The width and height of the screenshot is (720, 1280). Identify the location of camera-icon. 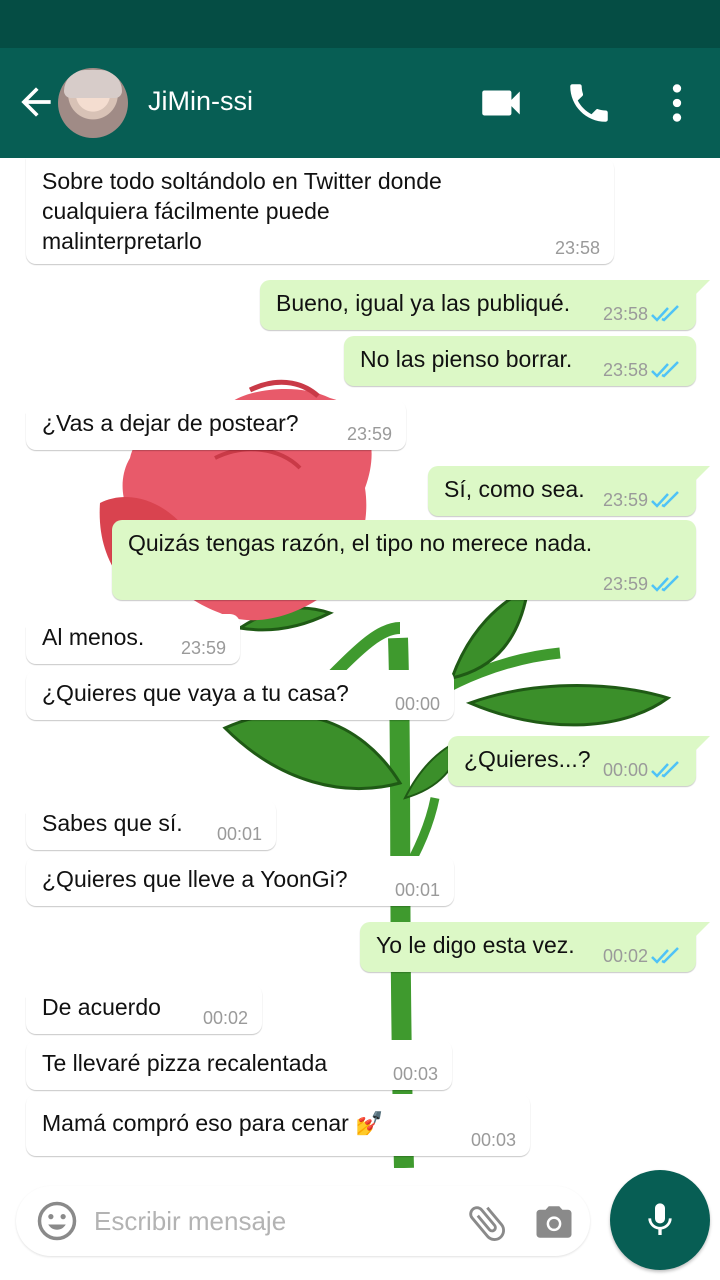
(554, 1222).